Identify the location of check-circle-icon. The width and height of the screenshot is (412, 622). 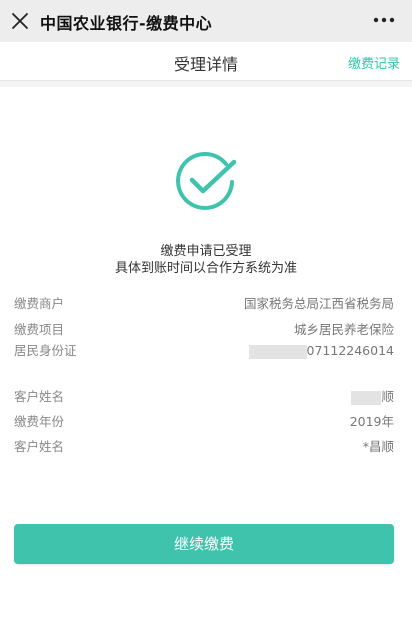
(206, 181).